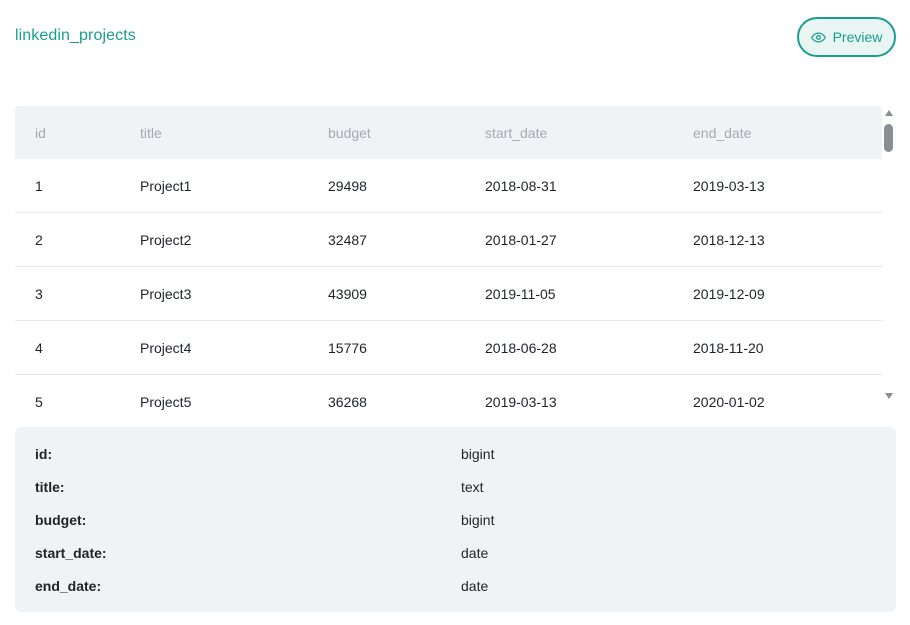 Image resolution: width=910 pixels, height=625 pixels. I want to click on column-header-title: title, so click(151, 132).